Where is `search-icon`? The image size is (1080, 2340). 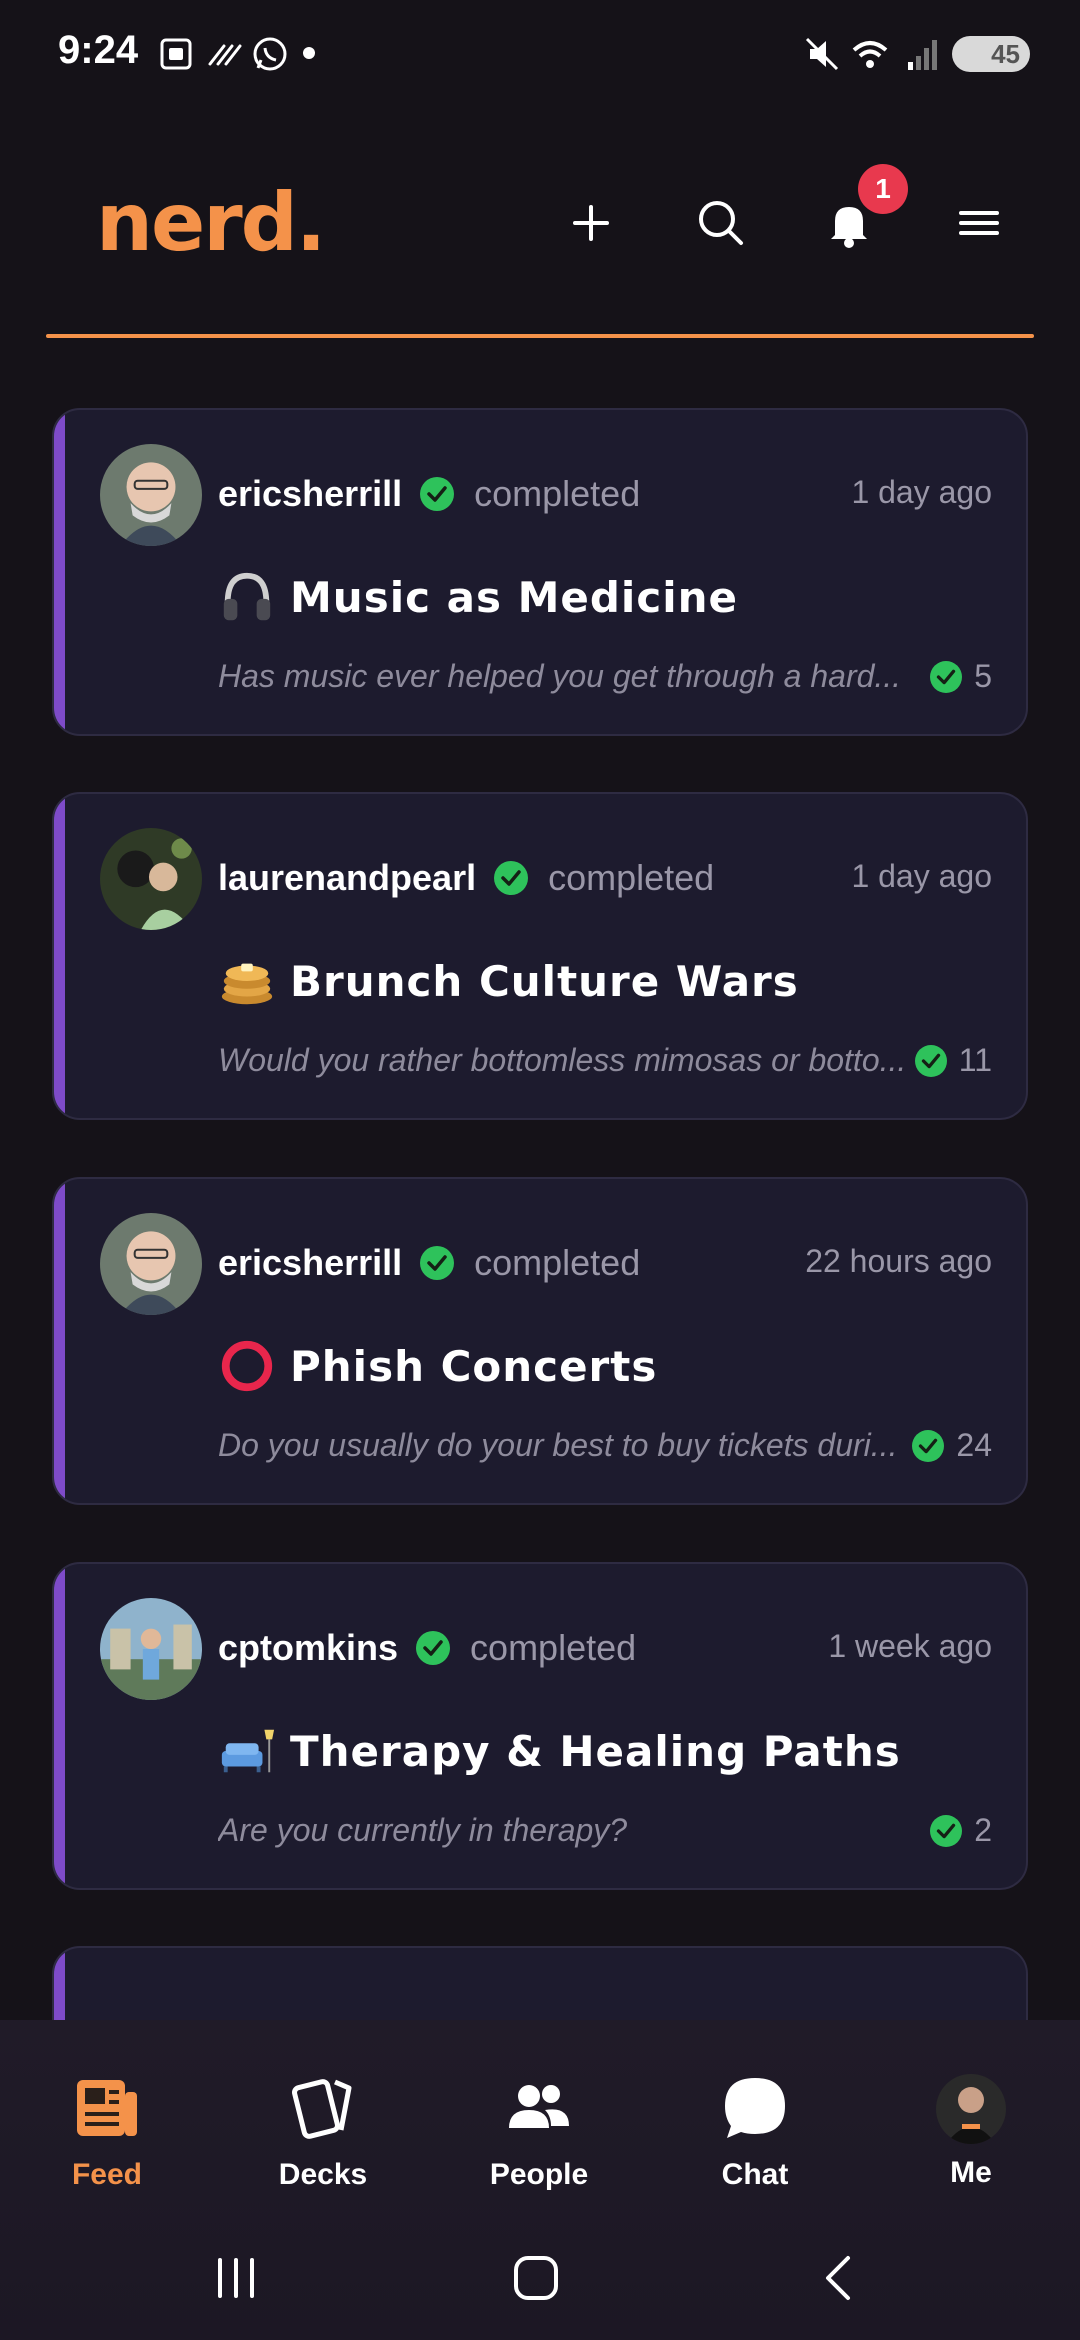
search-icon is located at coordinates (721, 223).